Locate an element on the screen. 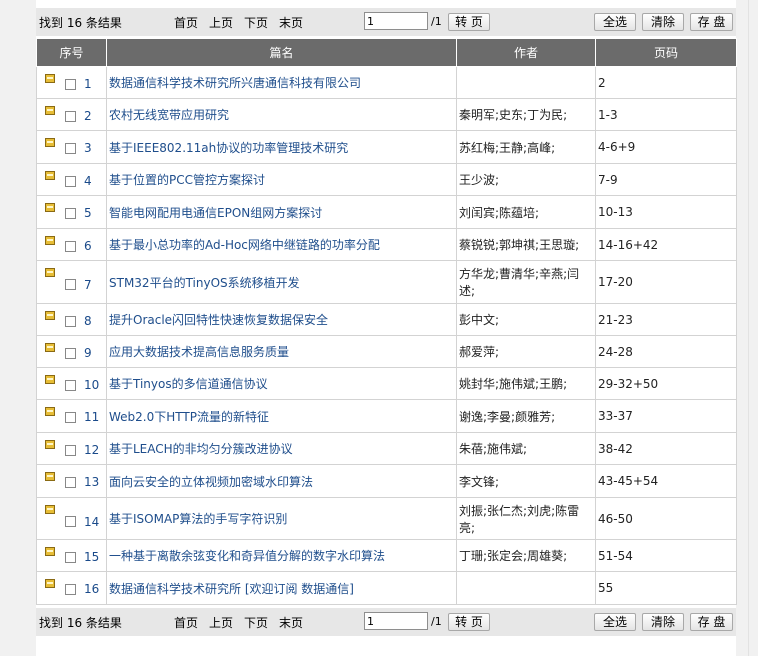  article-pages: 46-50 is located at coordinates (666, 518).